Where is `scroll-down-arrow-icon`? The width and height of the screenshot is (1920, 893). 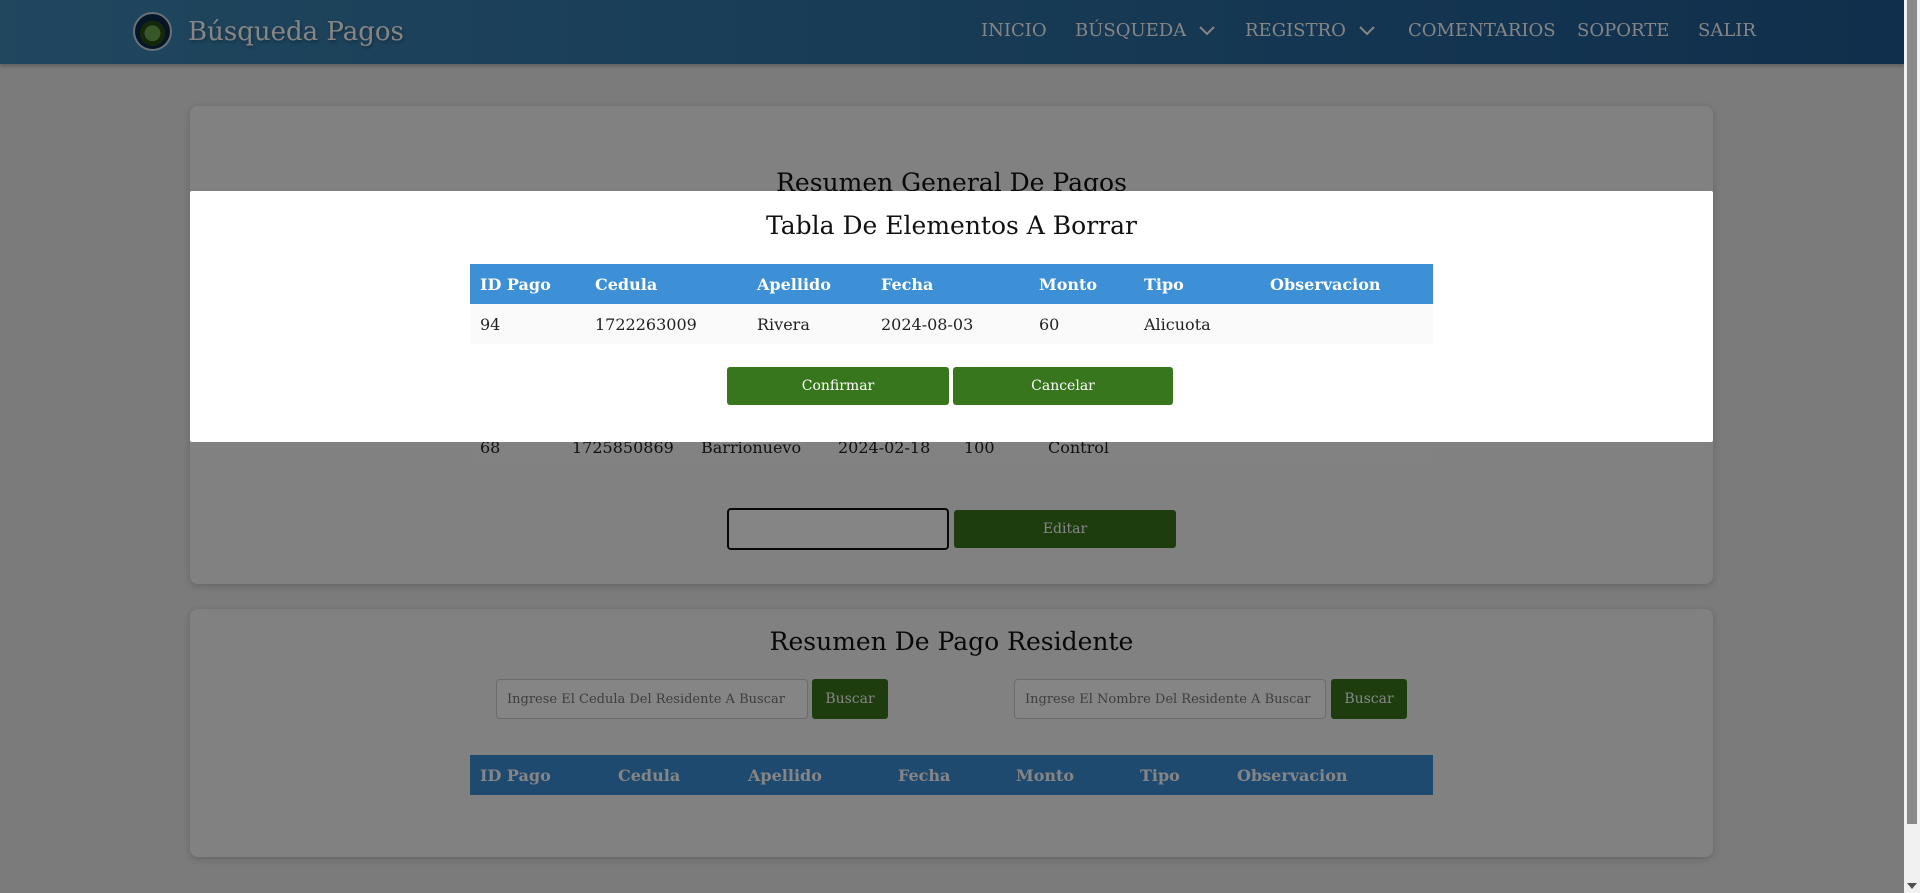 scroll-down-arrow-icon is located at coordinates (1912, 886).